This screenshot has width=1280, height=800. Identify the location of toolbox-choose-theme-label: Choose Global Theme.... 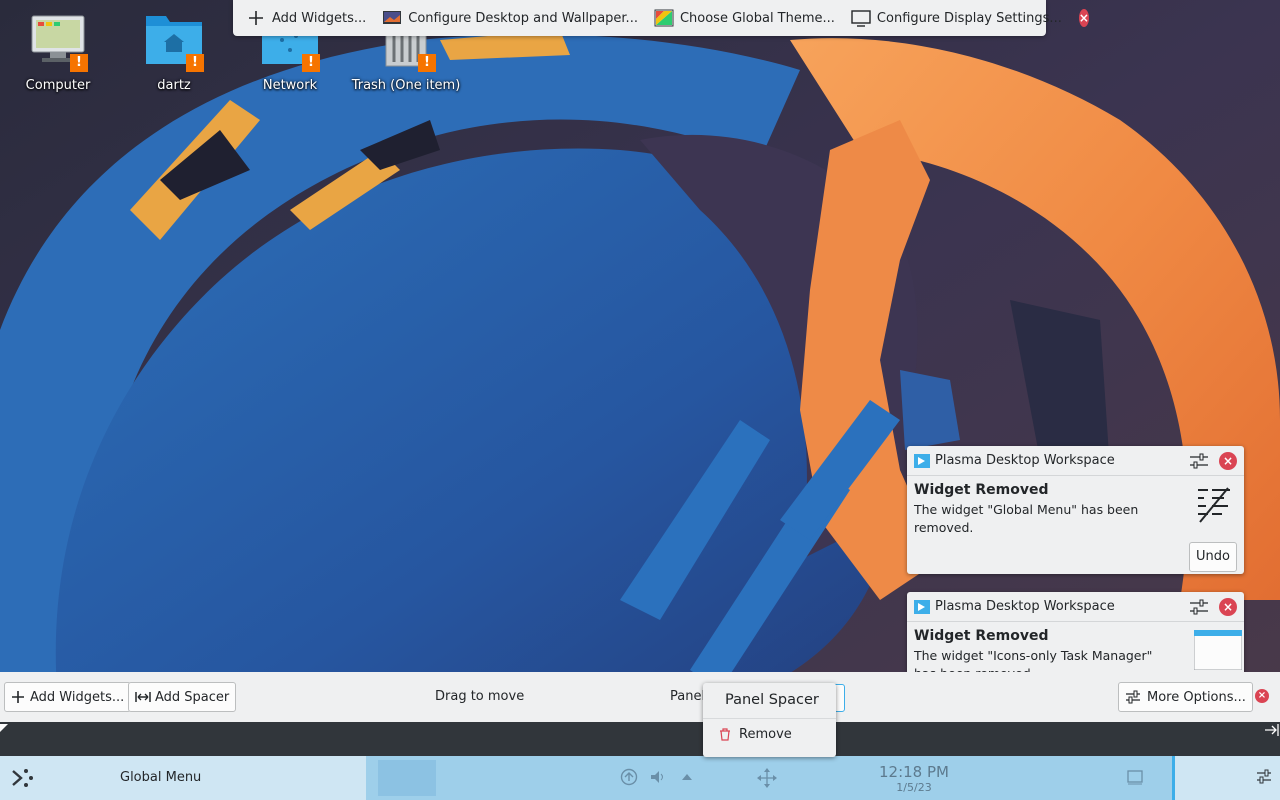
(757, 18).